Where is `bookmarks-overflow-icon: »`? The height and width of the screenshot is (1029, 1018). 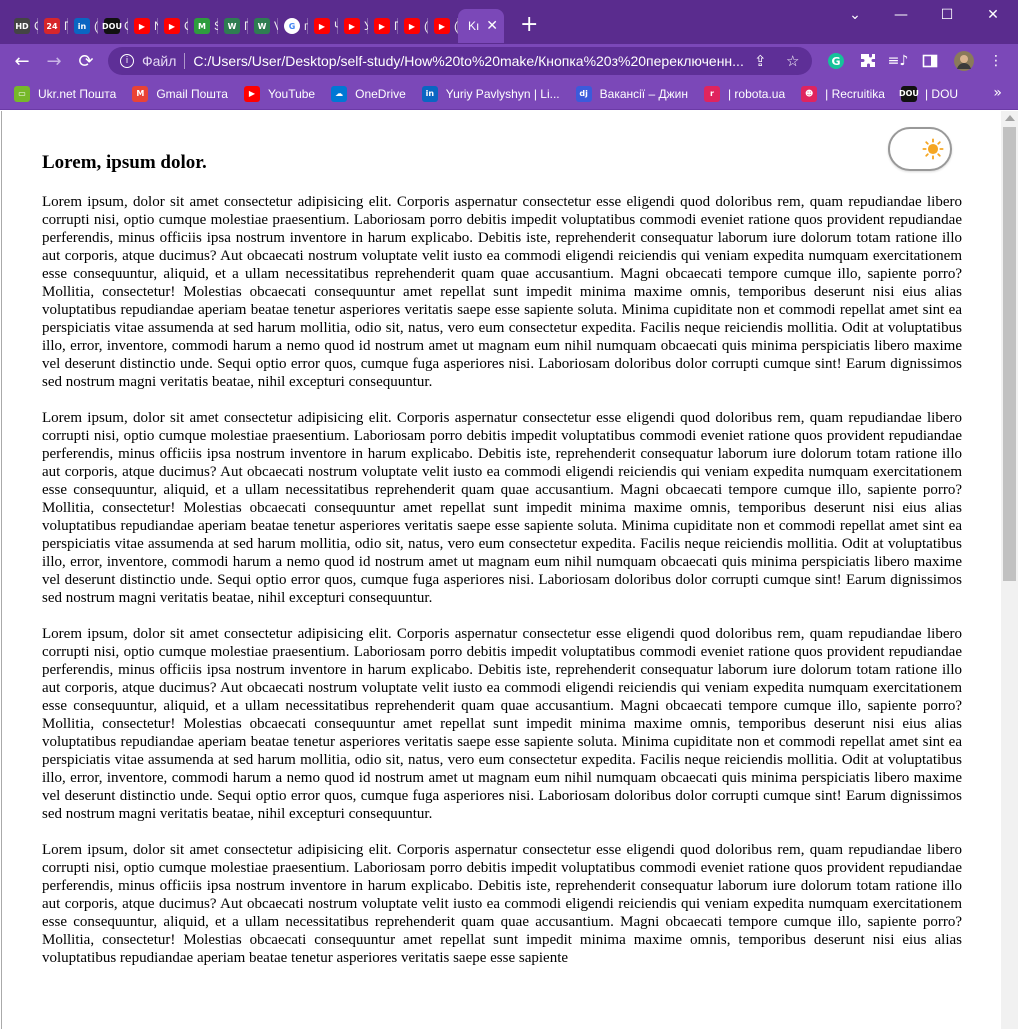
bookmarks-overflow-icon: » is located at coordinates (997, 93).